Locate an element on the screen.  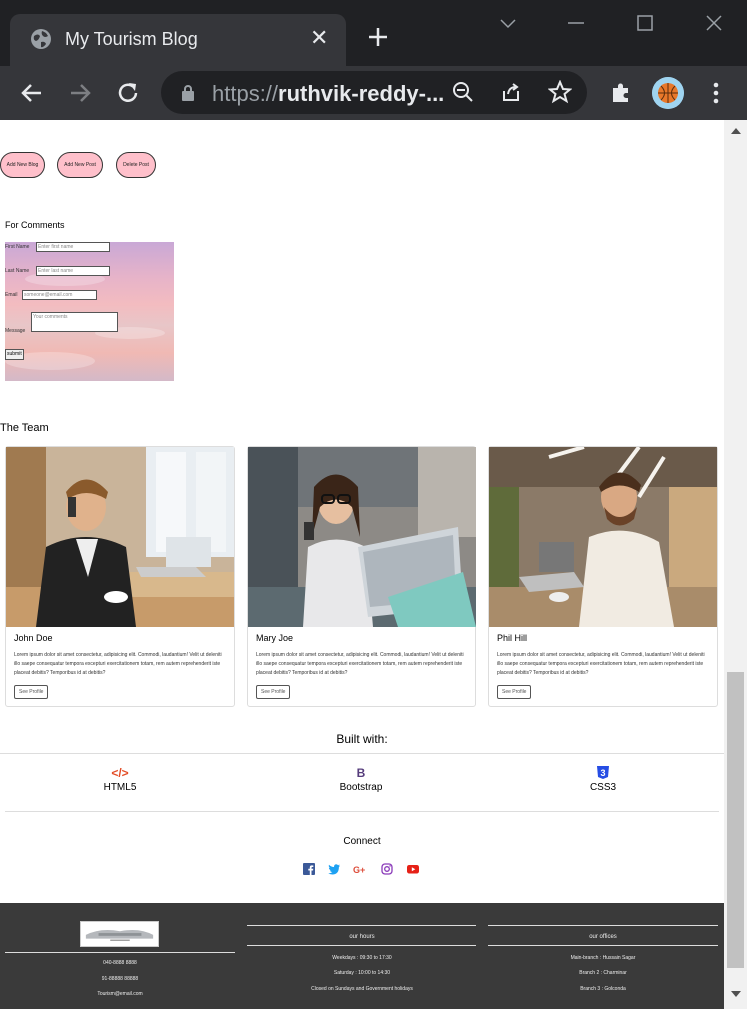
close-tab-icon: ✕ is located at coordinates (319, 38).